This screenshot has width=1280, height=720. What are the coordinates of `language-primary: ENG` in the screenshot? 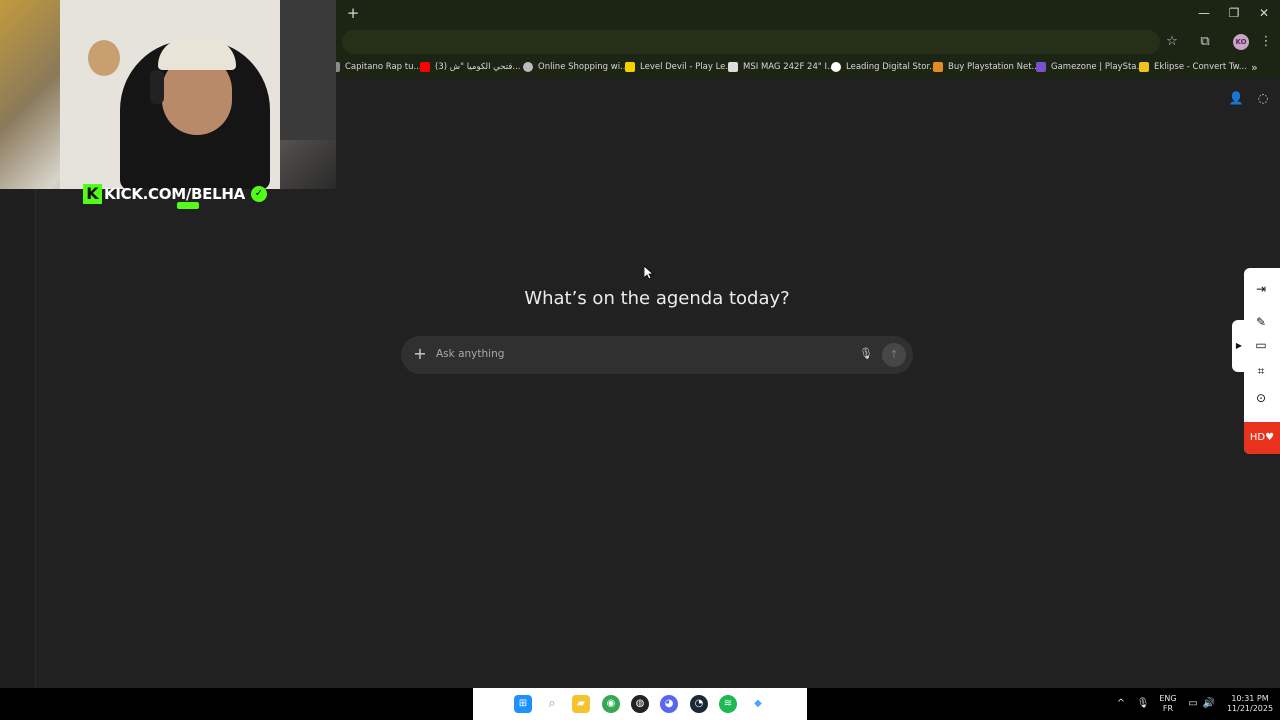 It's located at (1168, 698).